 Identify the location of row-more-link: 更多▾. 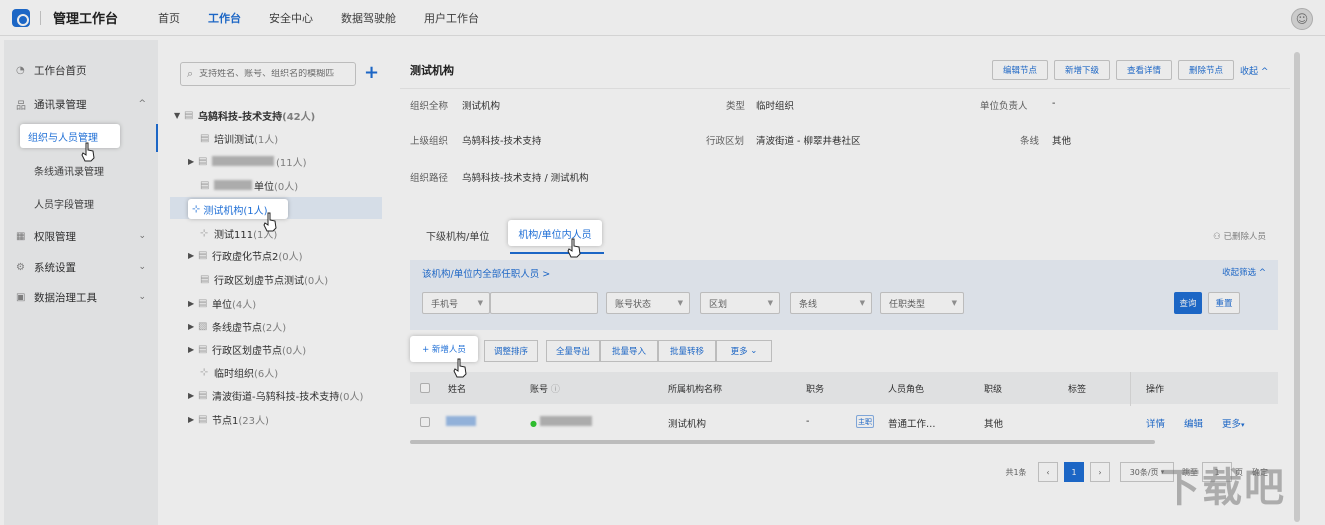
(1233, 423).